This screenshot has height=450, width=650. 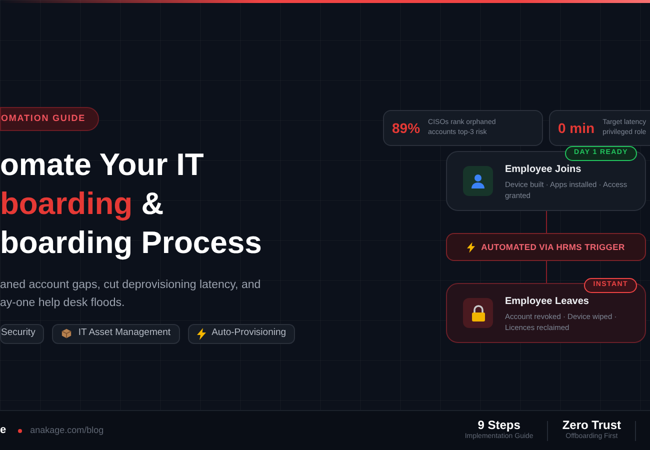 What do you see at coordinates (543, 169) in the screenshot?
I see `step-title: Employee Joins` at bounding box center [543, 169].